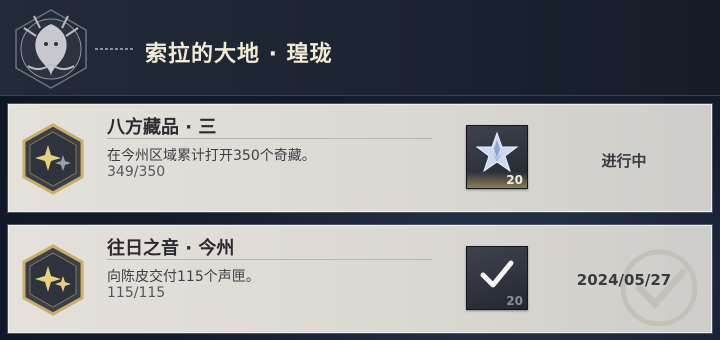 The width and height of the screenshot is (720, 340). What do you see at coordinates (115, 49) in the screenshot?
I see `header-decor-line` at bounding box center [115, 49].